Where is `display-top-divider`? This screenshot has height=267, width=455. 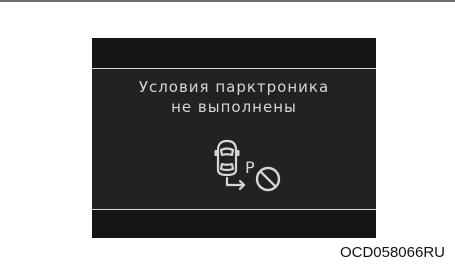 display-top-divider is located at coordinates (234, 68).